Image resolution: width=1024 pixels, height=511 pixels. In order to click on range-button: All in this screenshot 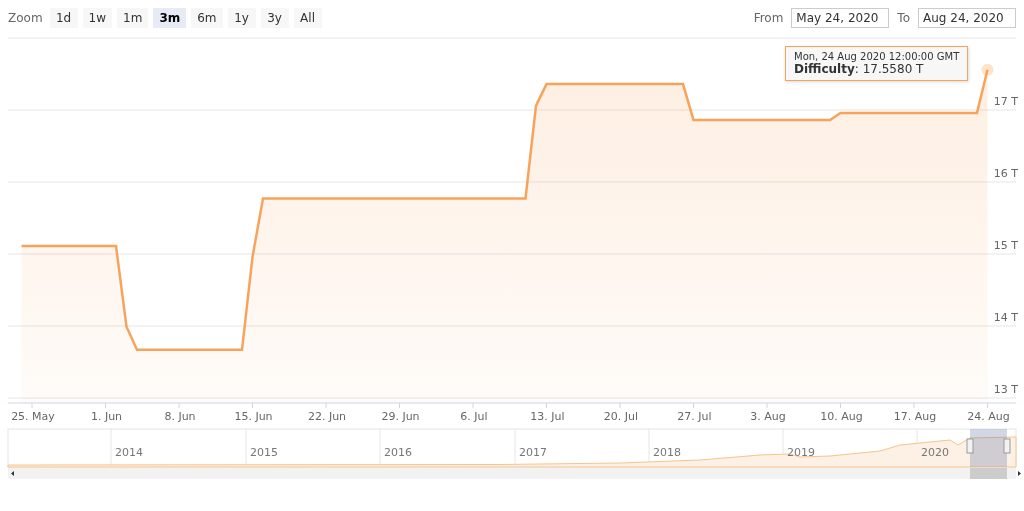, I will do `click(307, 18)`.